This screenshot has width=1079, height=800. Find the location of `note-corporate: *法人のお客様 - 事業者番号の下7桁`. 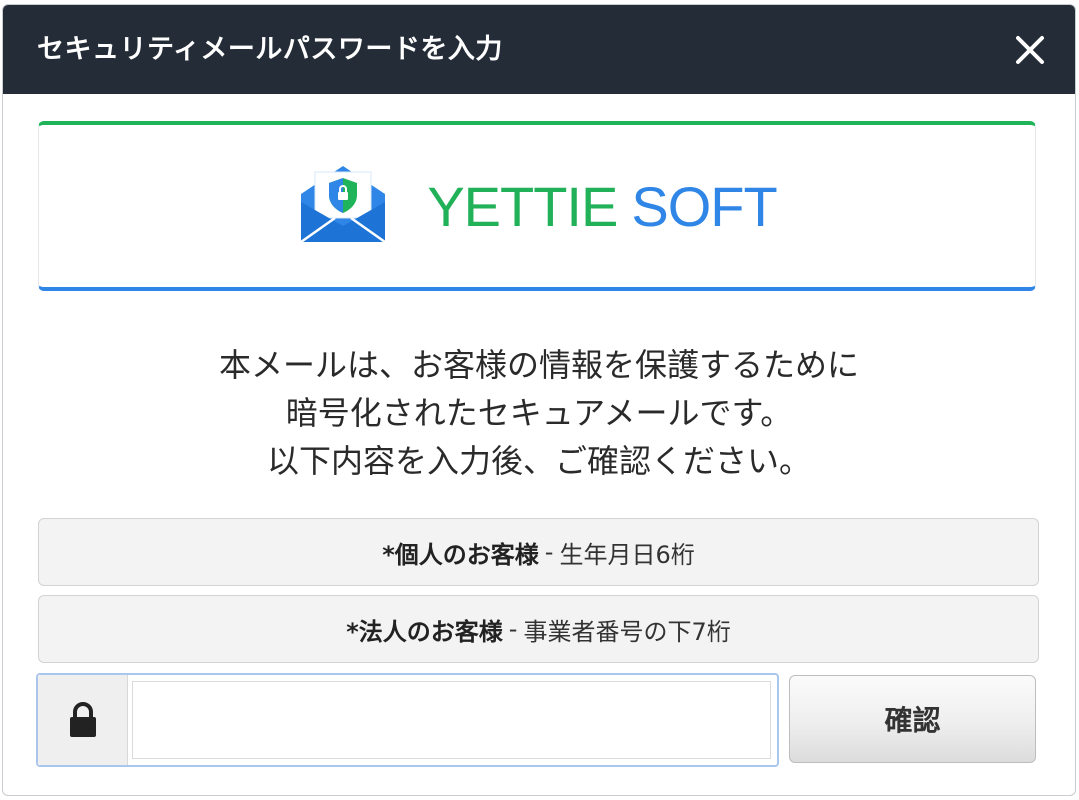

note-corporate: *法人のお客様 - 事業者番号の下7桁 is located at coordinates (538, 629).